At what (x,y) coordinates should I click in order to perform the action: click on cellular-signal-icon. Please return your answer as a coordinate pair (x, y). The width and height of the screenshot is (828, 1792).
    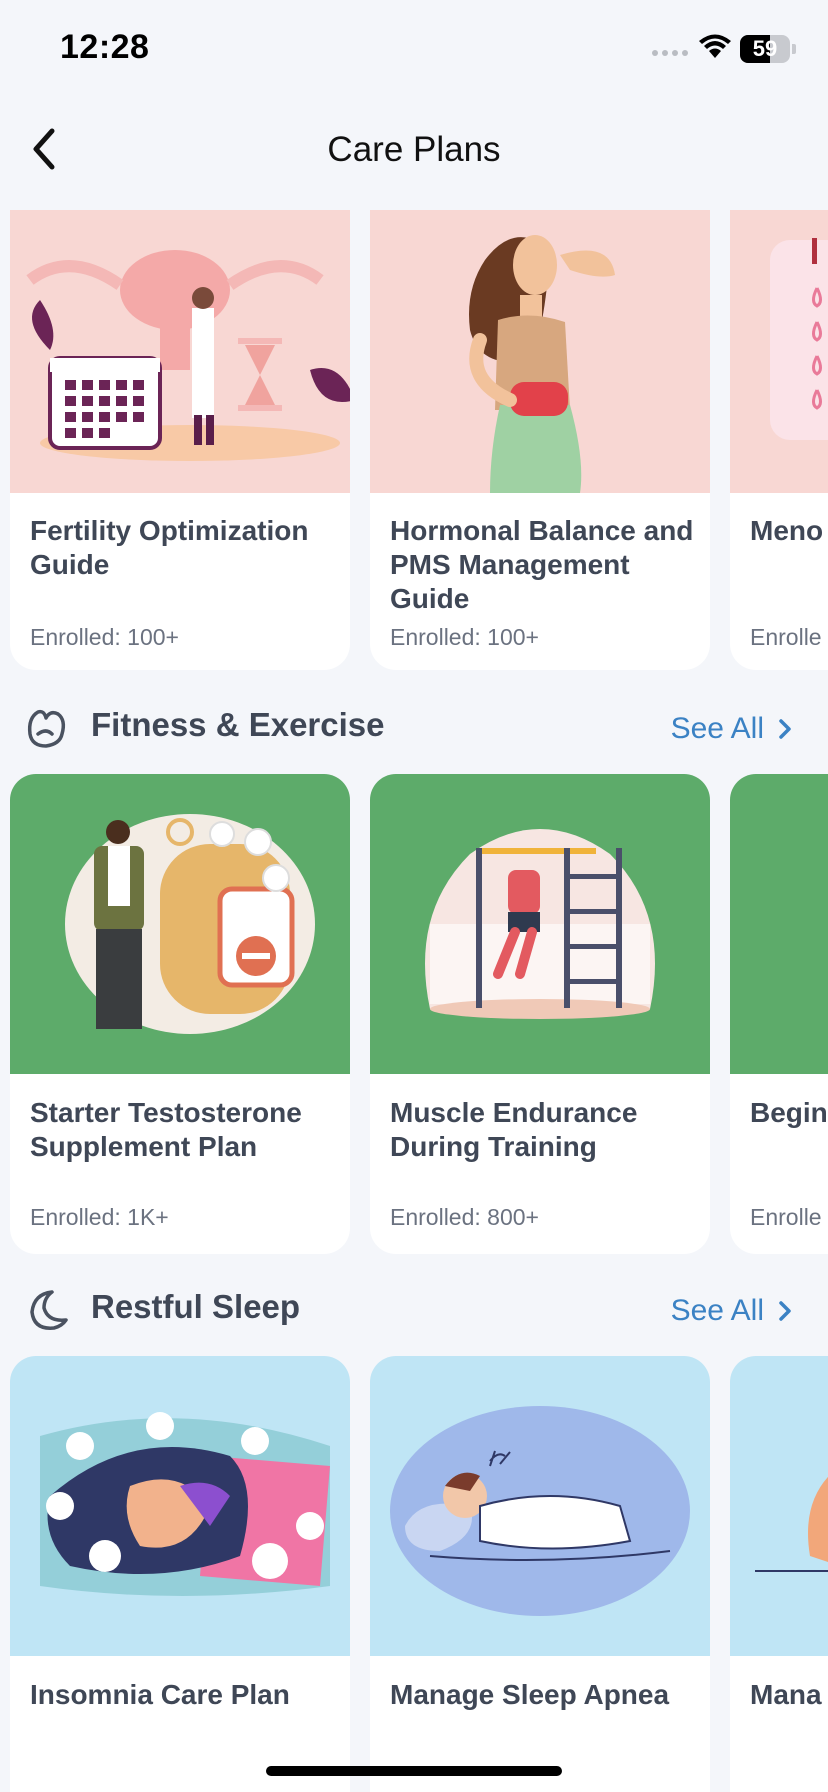
    Looking at the image, I should click on (670, 53).